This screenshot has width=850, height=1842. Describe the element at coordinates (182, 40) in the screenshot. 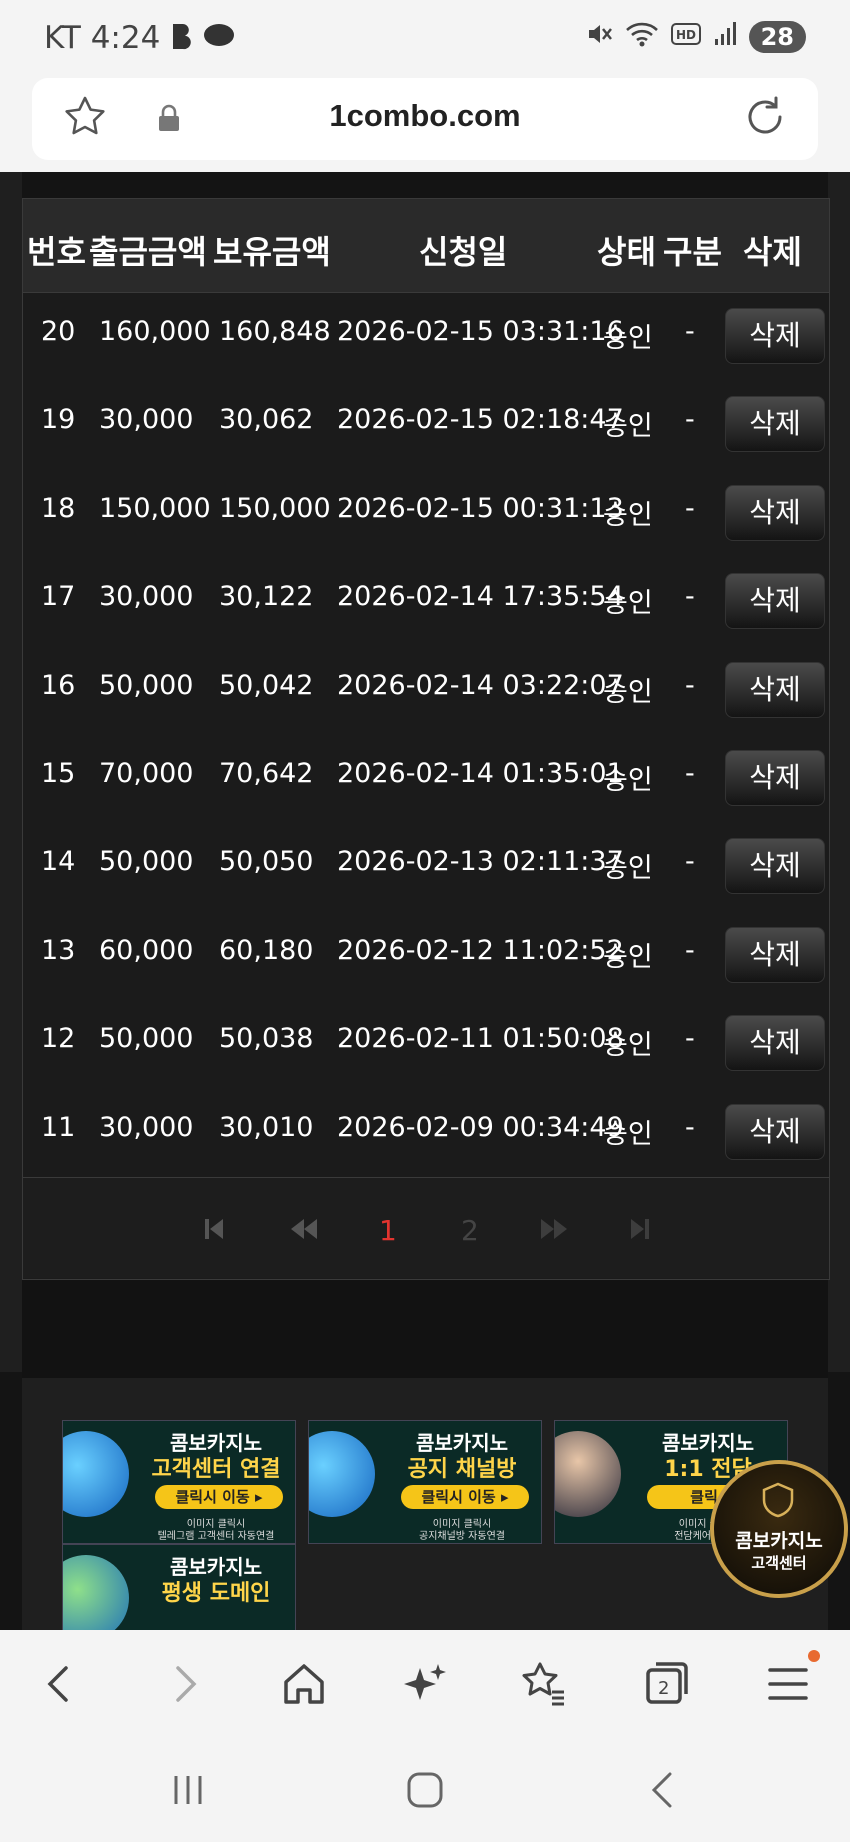

I see `b-app-icon` at that location.